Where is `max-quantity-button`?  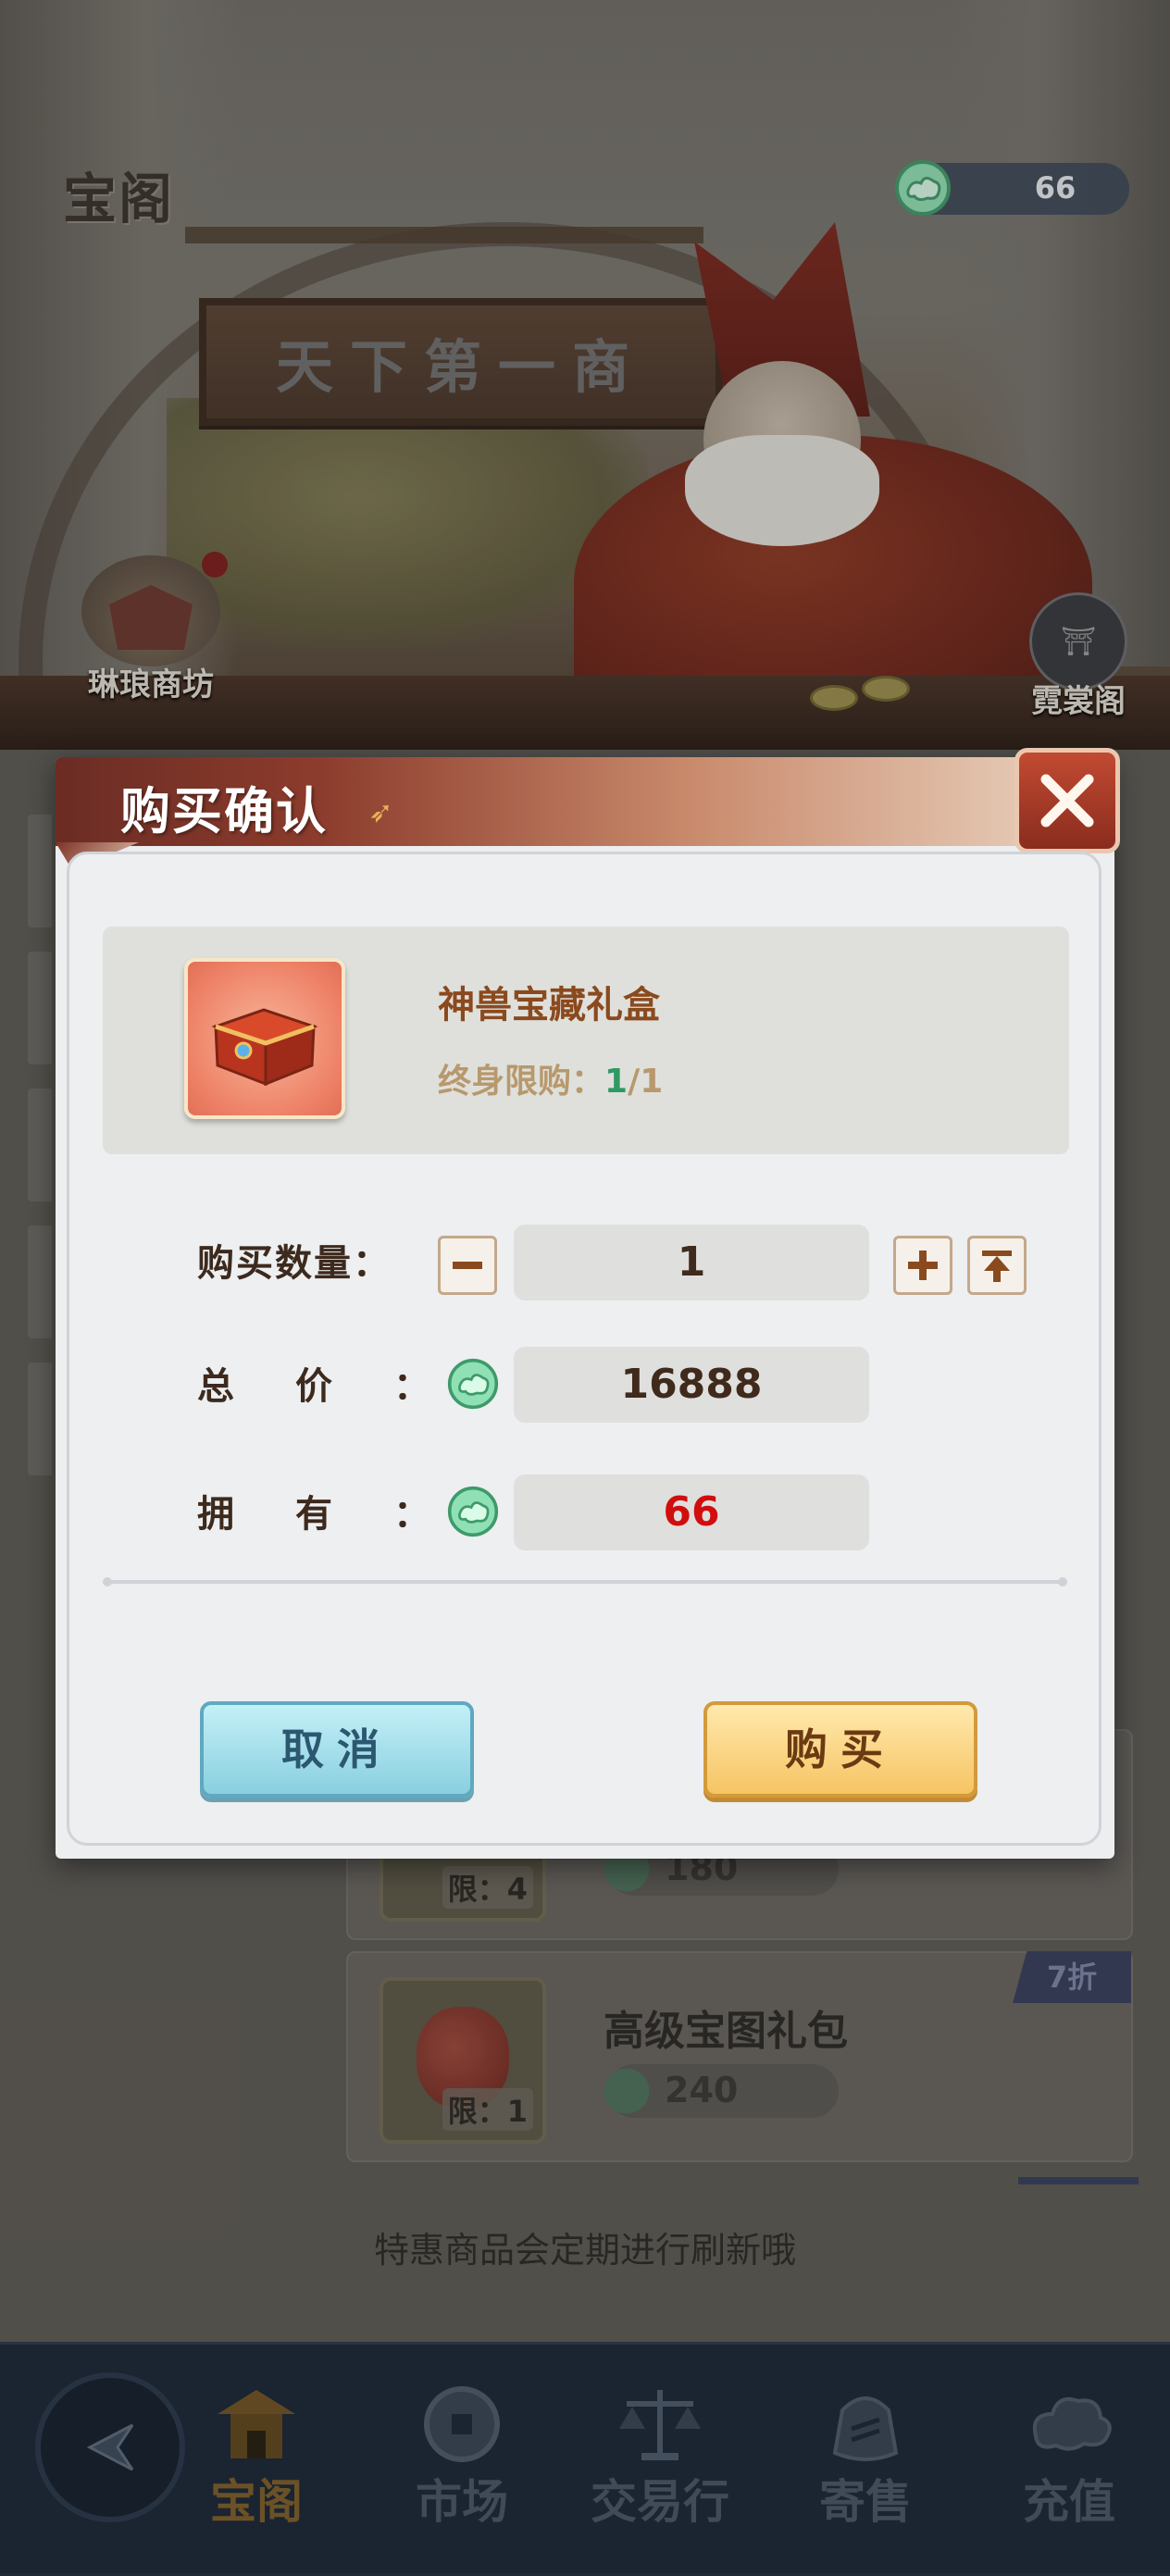 max-quantity-button is located at coordinates (997, 1265).